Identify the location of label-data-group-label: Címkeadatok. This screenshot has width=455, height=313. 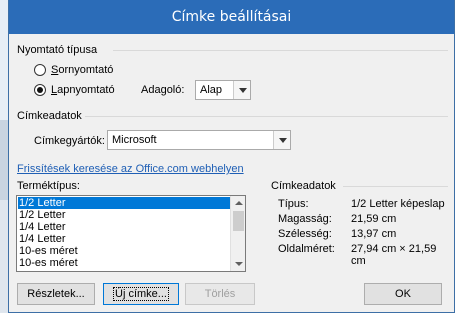
(49, 116).